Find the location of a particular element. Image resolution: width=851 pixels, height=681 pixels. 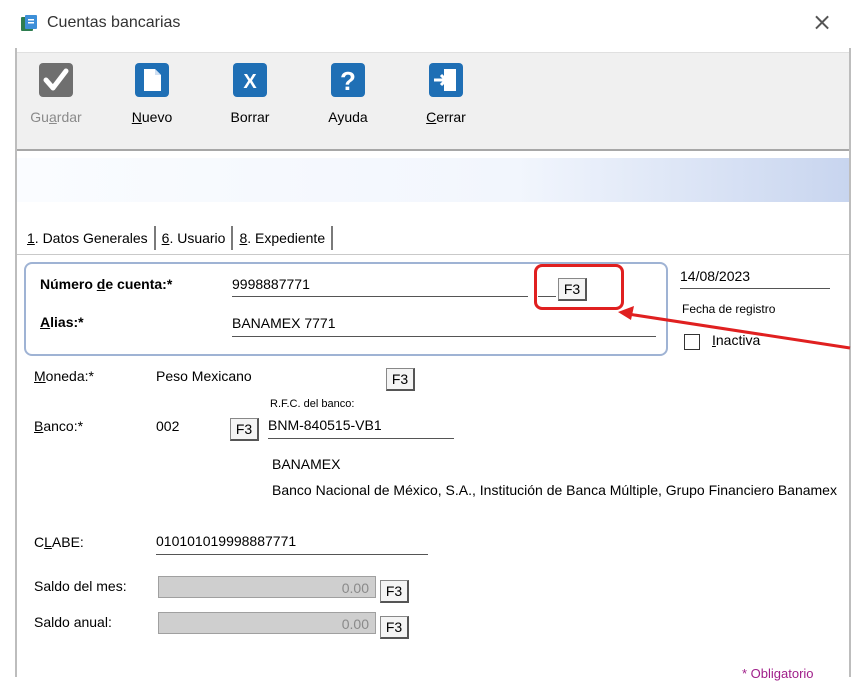

exit-door-icon is located at coordinates (446, 80).